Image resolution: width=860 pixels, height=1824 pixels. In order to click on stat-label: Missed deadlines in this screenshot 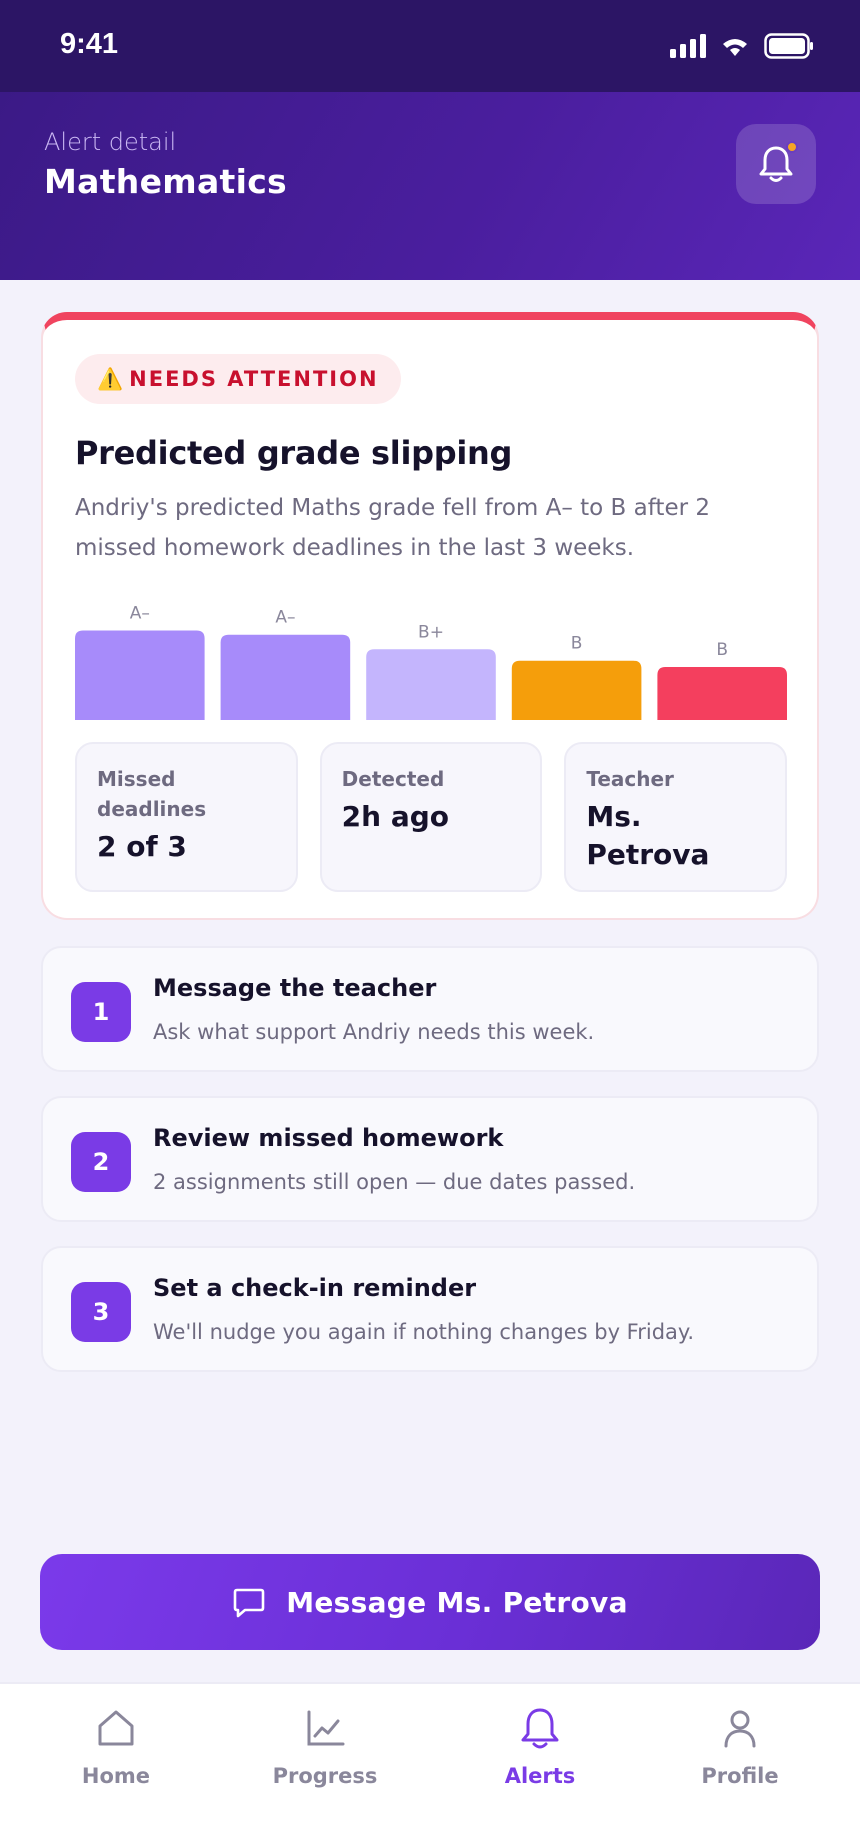, I will do `click(152, 794)`.